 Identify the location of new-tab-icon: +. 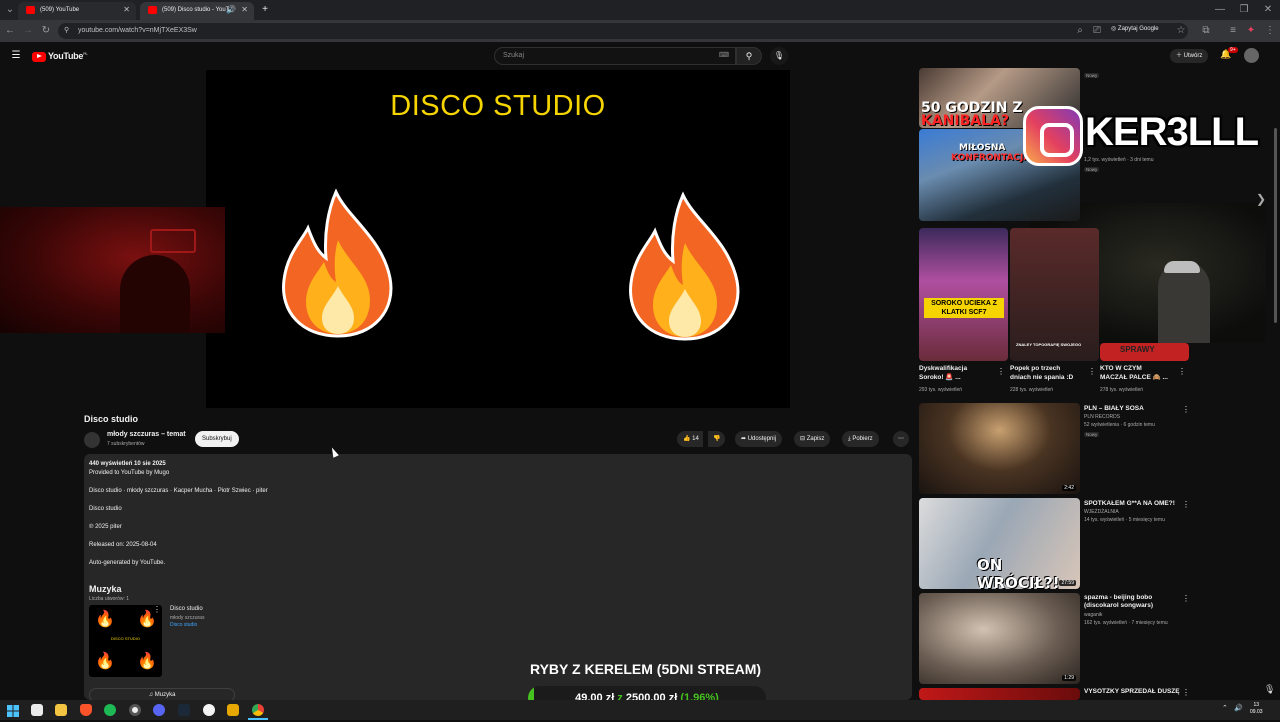
(265, 10).